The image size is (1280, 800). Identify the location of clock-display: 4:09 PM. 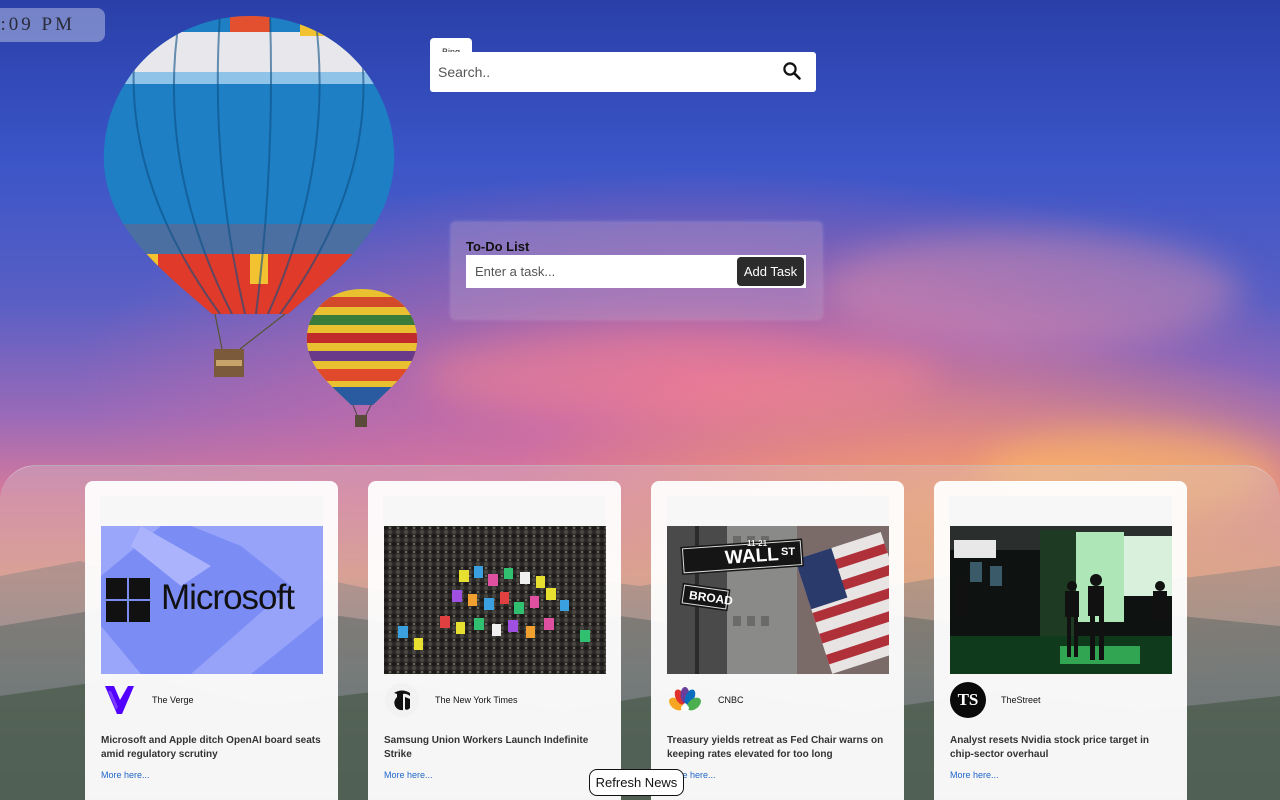
(52, 25).